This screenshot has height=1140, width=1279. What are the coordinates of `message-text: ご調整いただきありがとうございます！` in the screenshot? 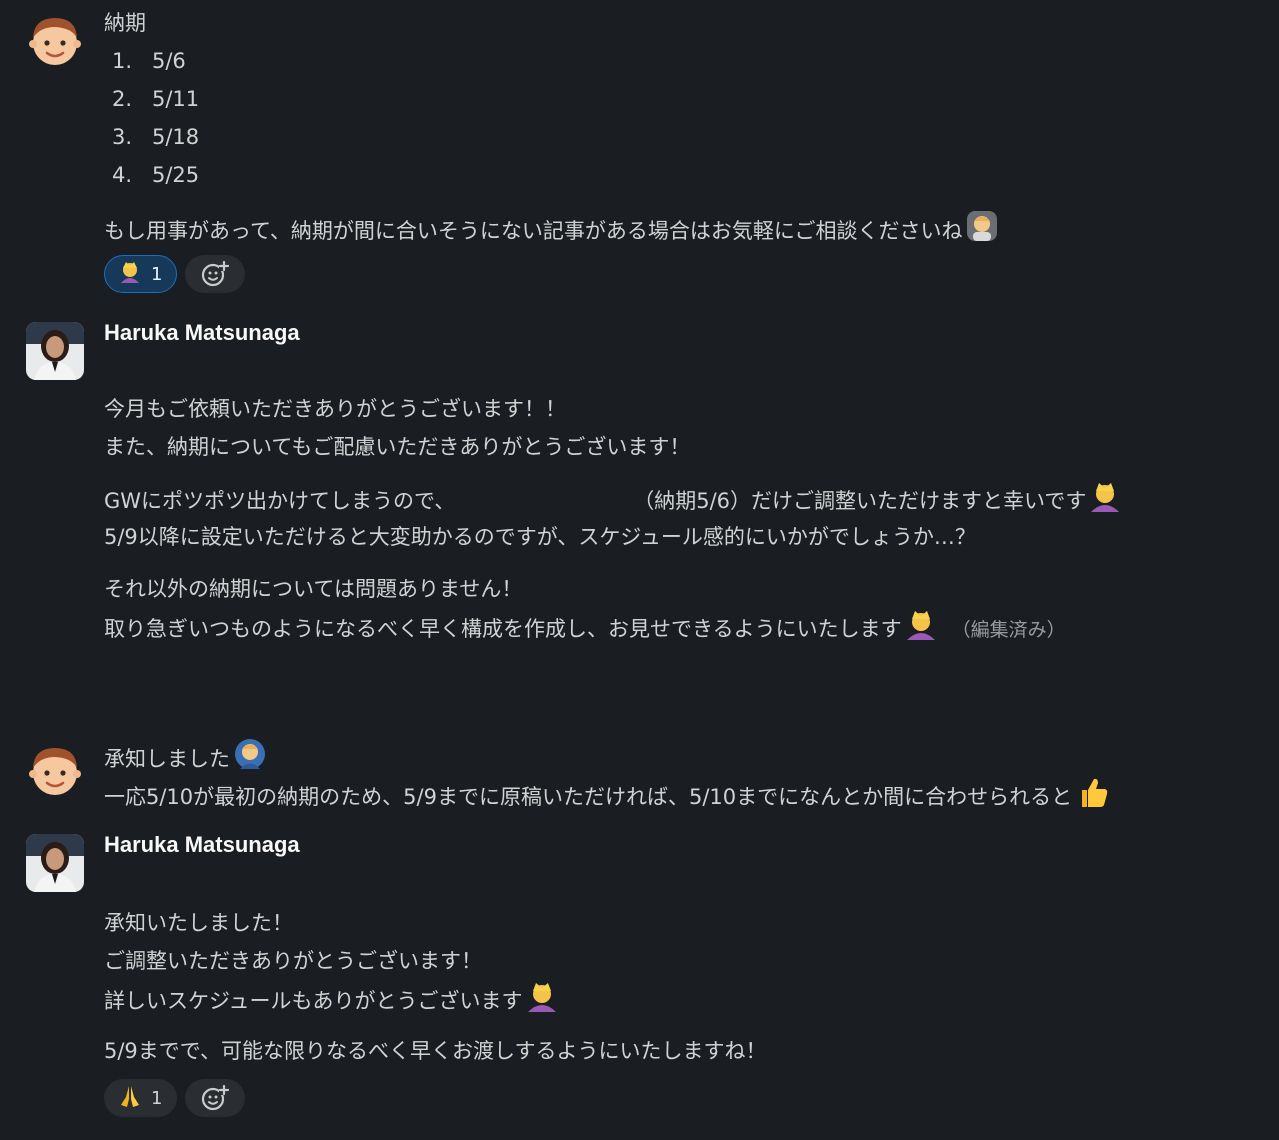 It's located at (293, 961).